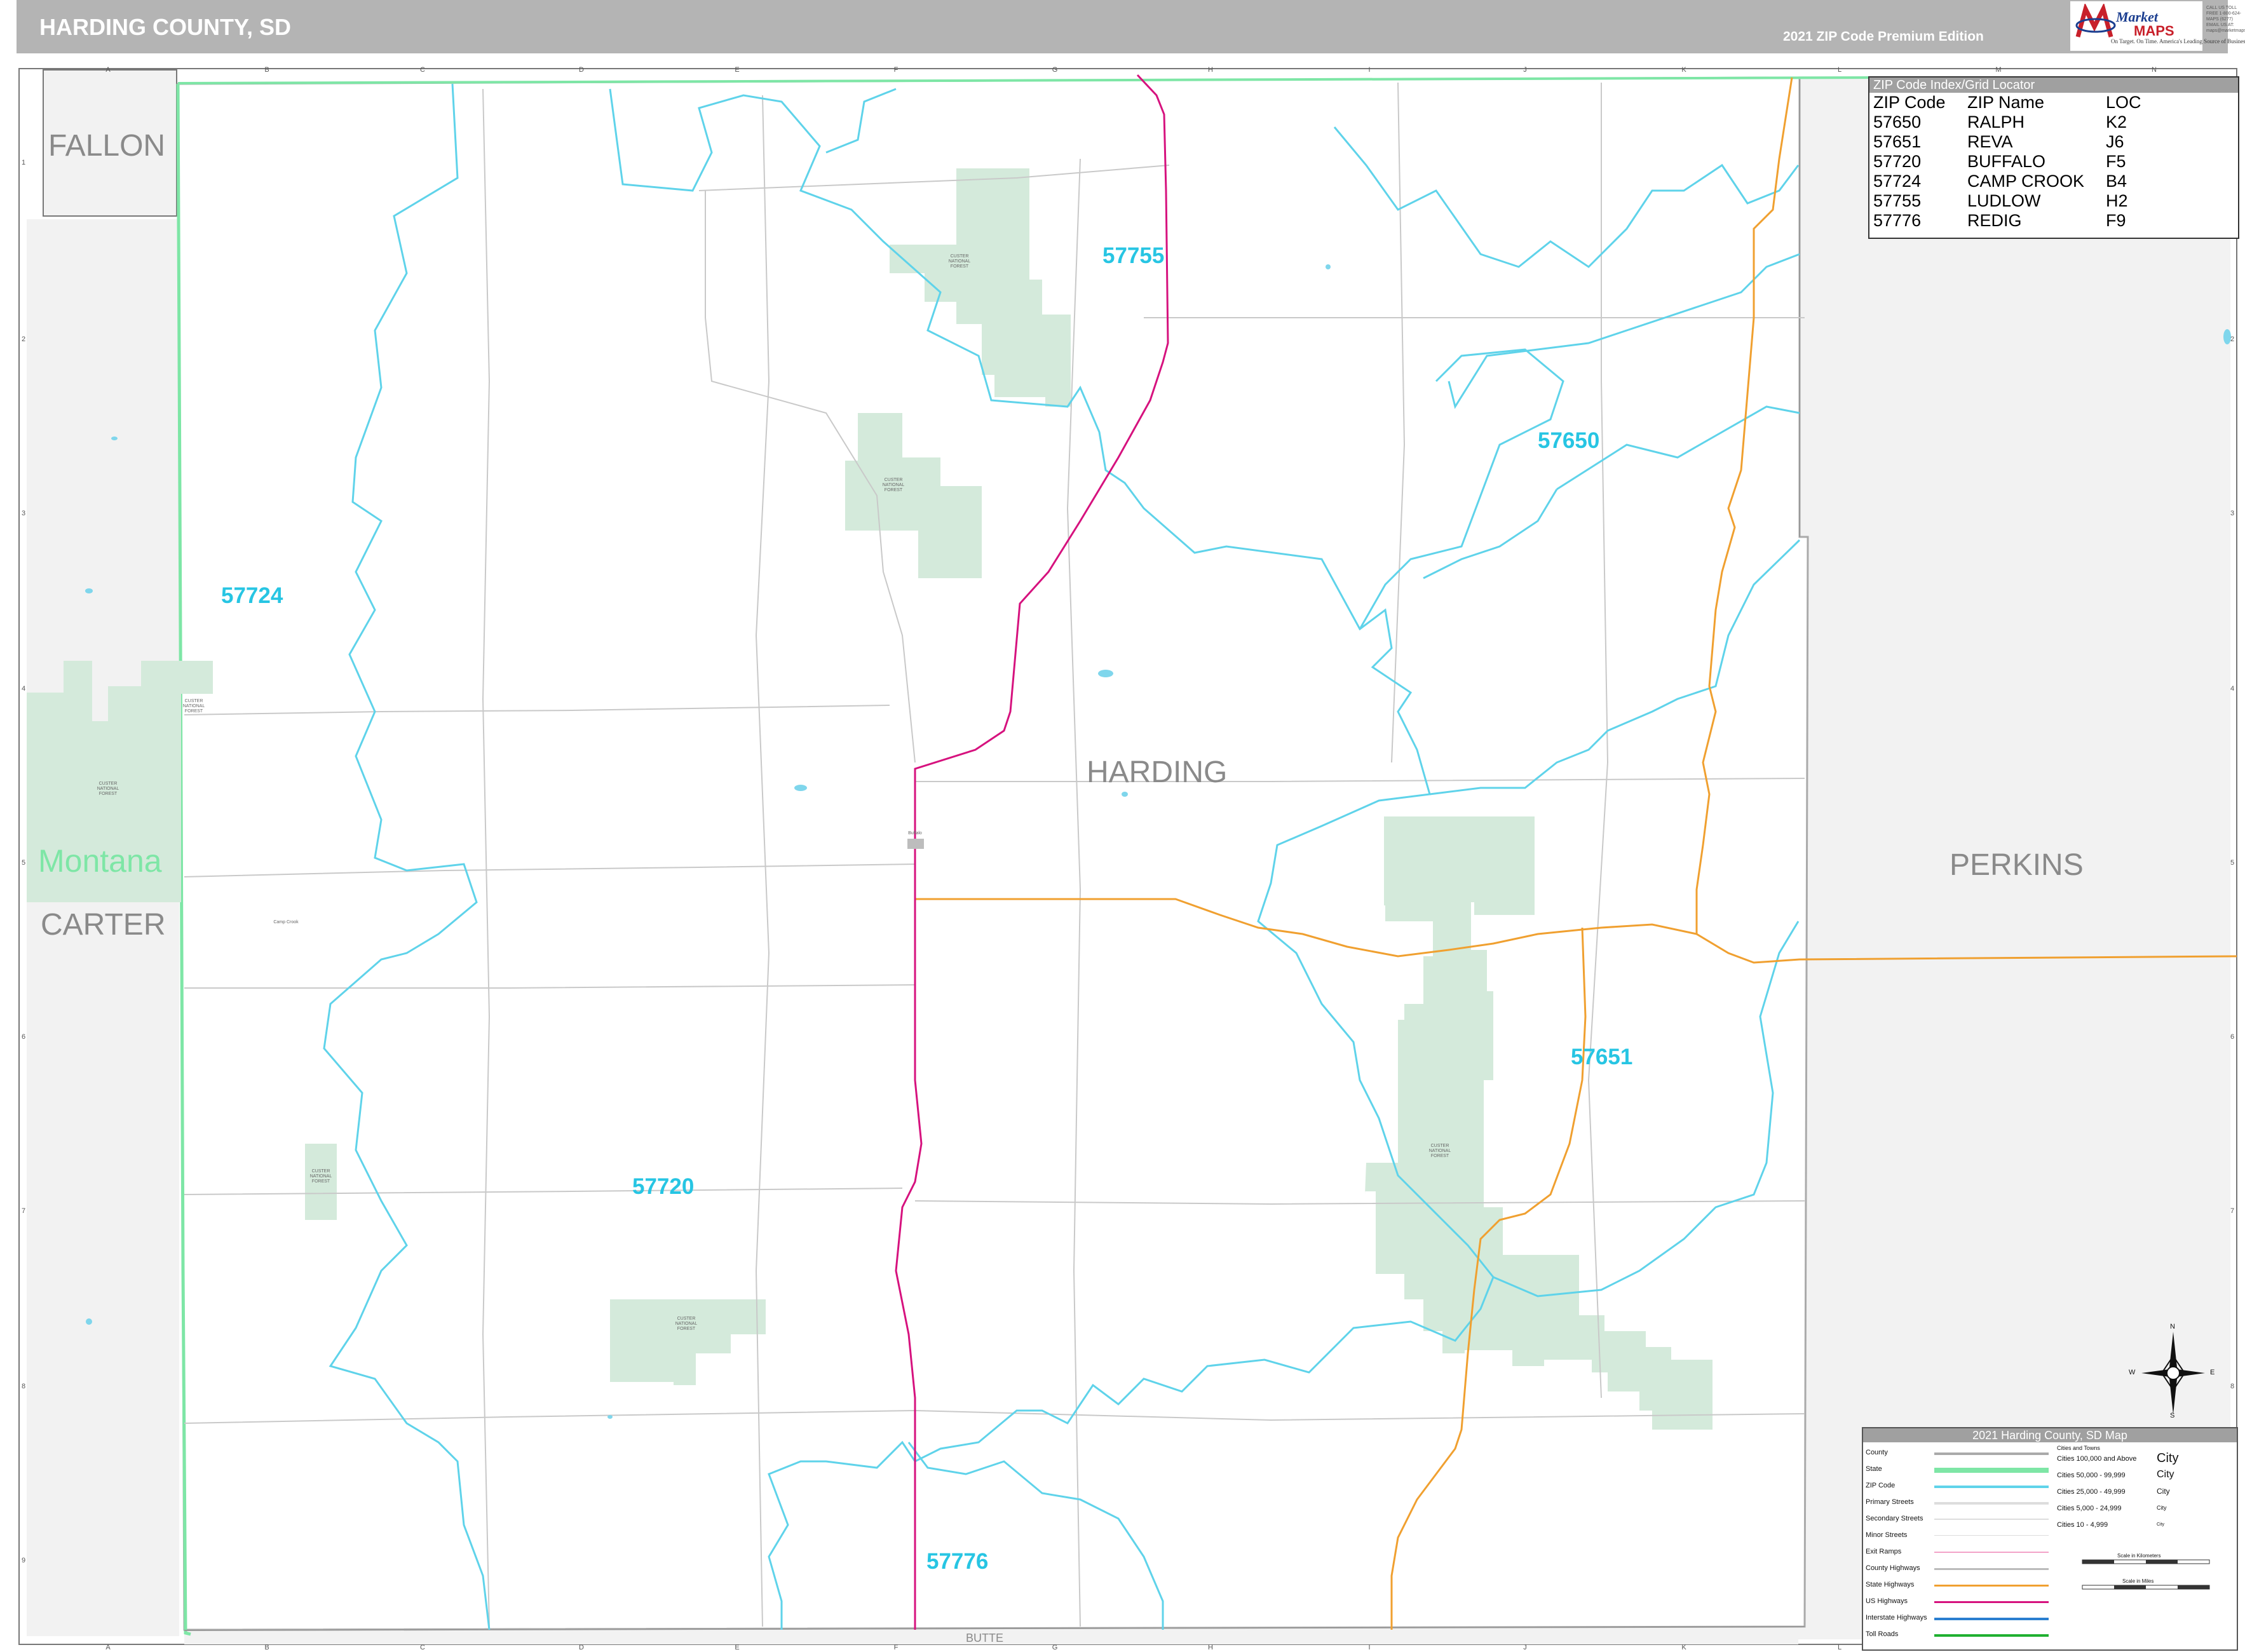 This screenshot has width=2245, height=1652. What do you see at coordinates (2004, 201) in the screenshot?
I see `name-cell: LUDLOW` at bounding box center [2004, 201].